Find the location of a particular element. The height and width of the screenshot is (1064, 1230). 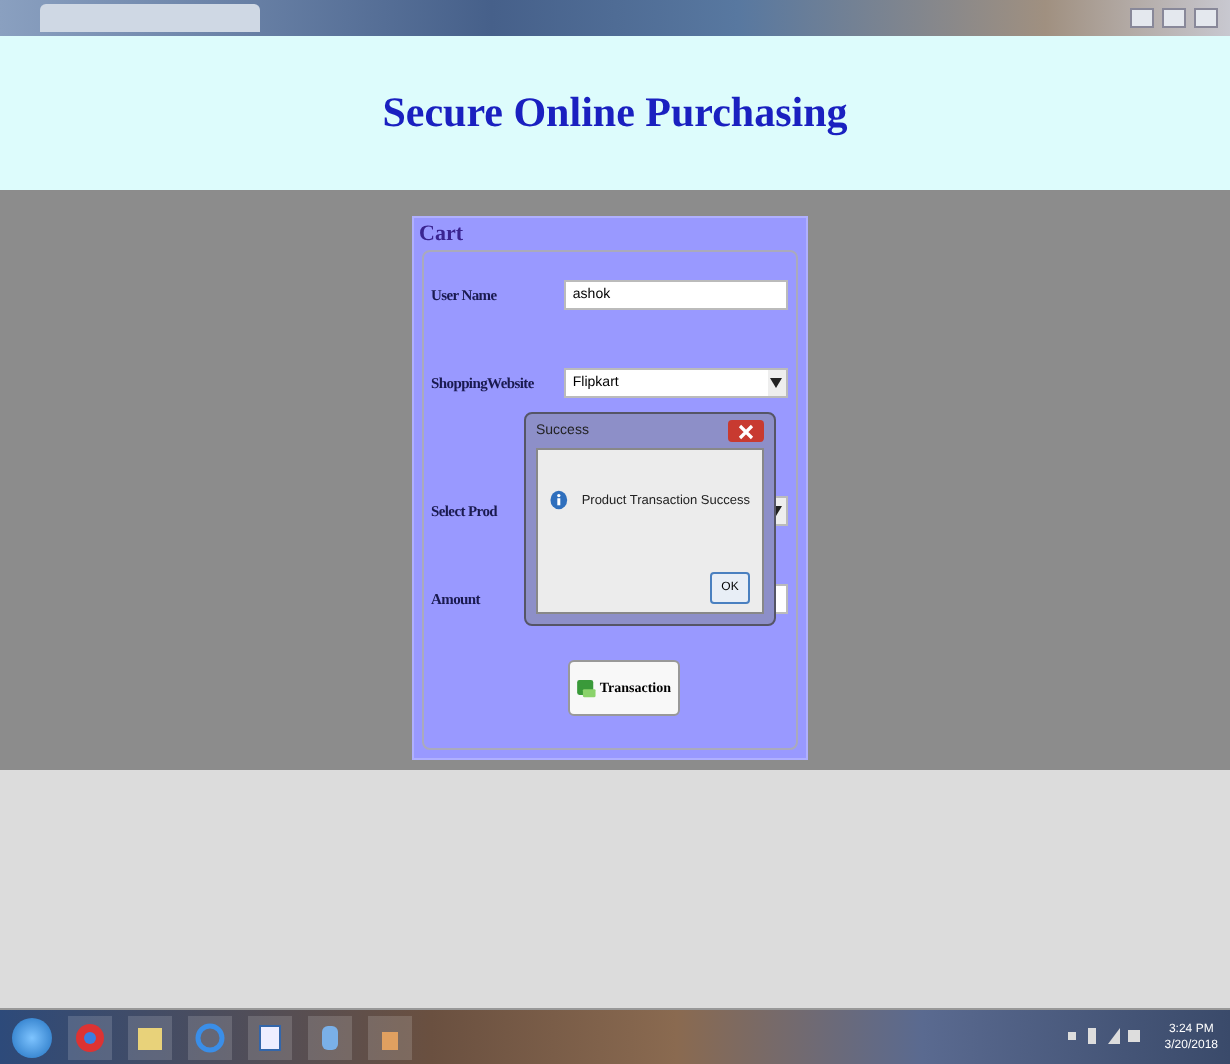

document-icon is located at coordinates (270, 1037).